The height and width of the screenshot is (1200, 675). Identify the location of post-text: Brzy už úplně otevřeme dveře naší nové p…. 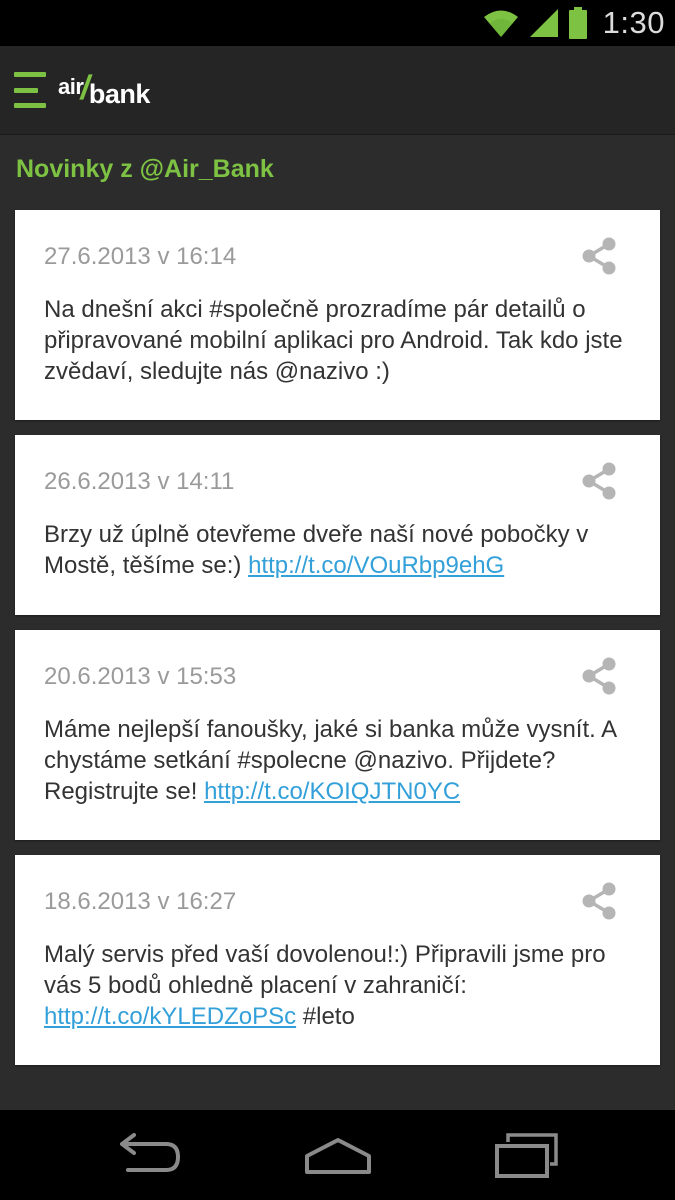
(341, 550).